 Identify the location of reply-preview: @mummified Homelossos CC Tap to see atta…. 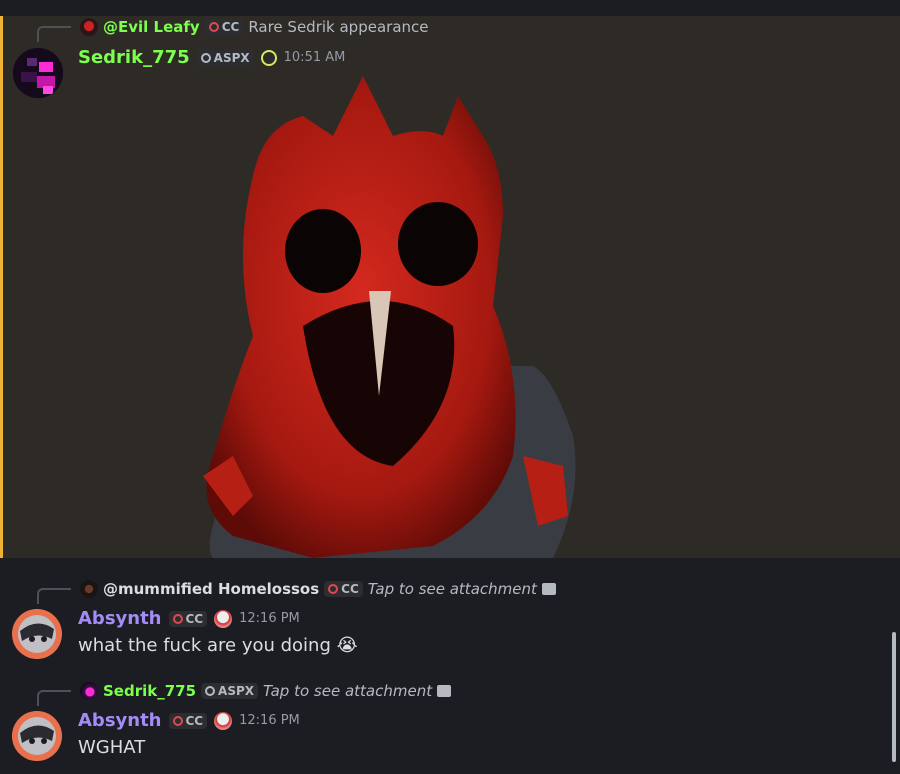
(318, 589).